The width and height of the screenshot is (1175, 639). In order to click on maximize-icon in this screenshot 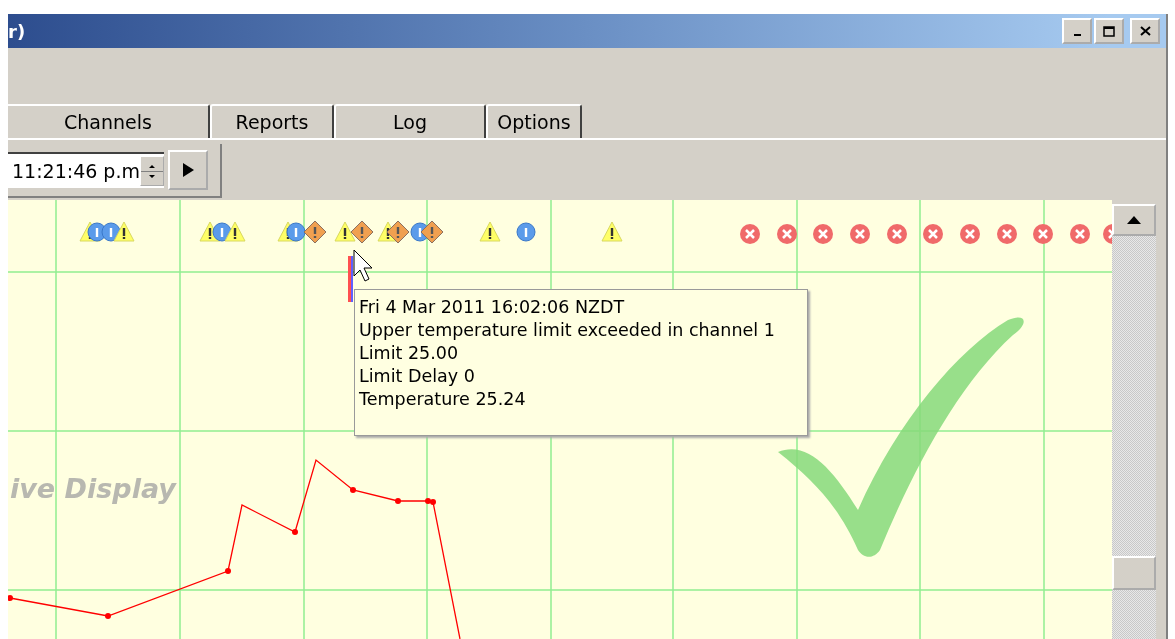, I will do `click(1109, 31)`.